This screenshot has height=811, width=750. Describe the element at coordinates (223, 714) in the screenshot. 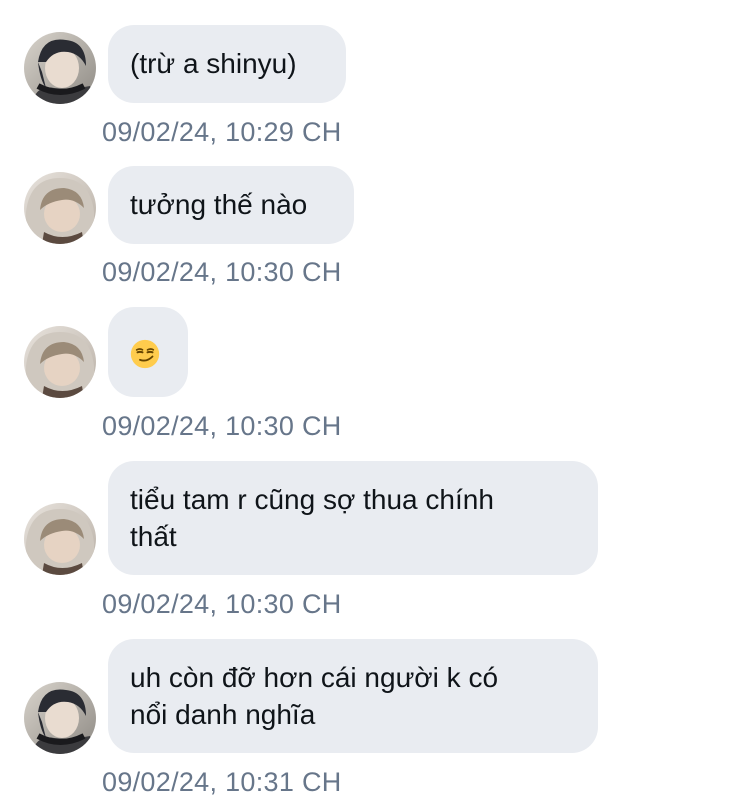

I see `message-text-line: nổi danh nghĩa` at that location.